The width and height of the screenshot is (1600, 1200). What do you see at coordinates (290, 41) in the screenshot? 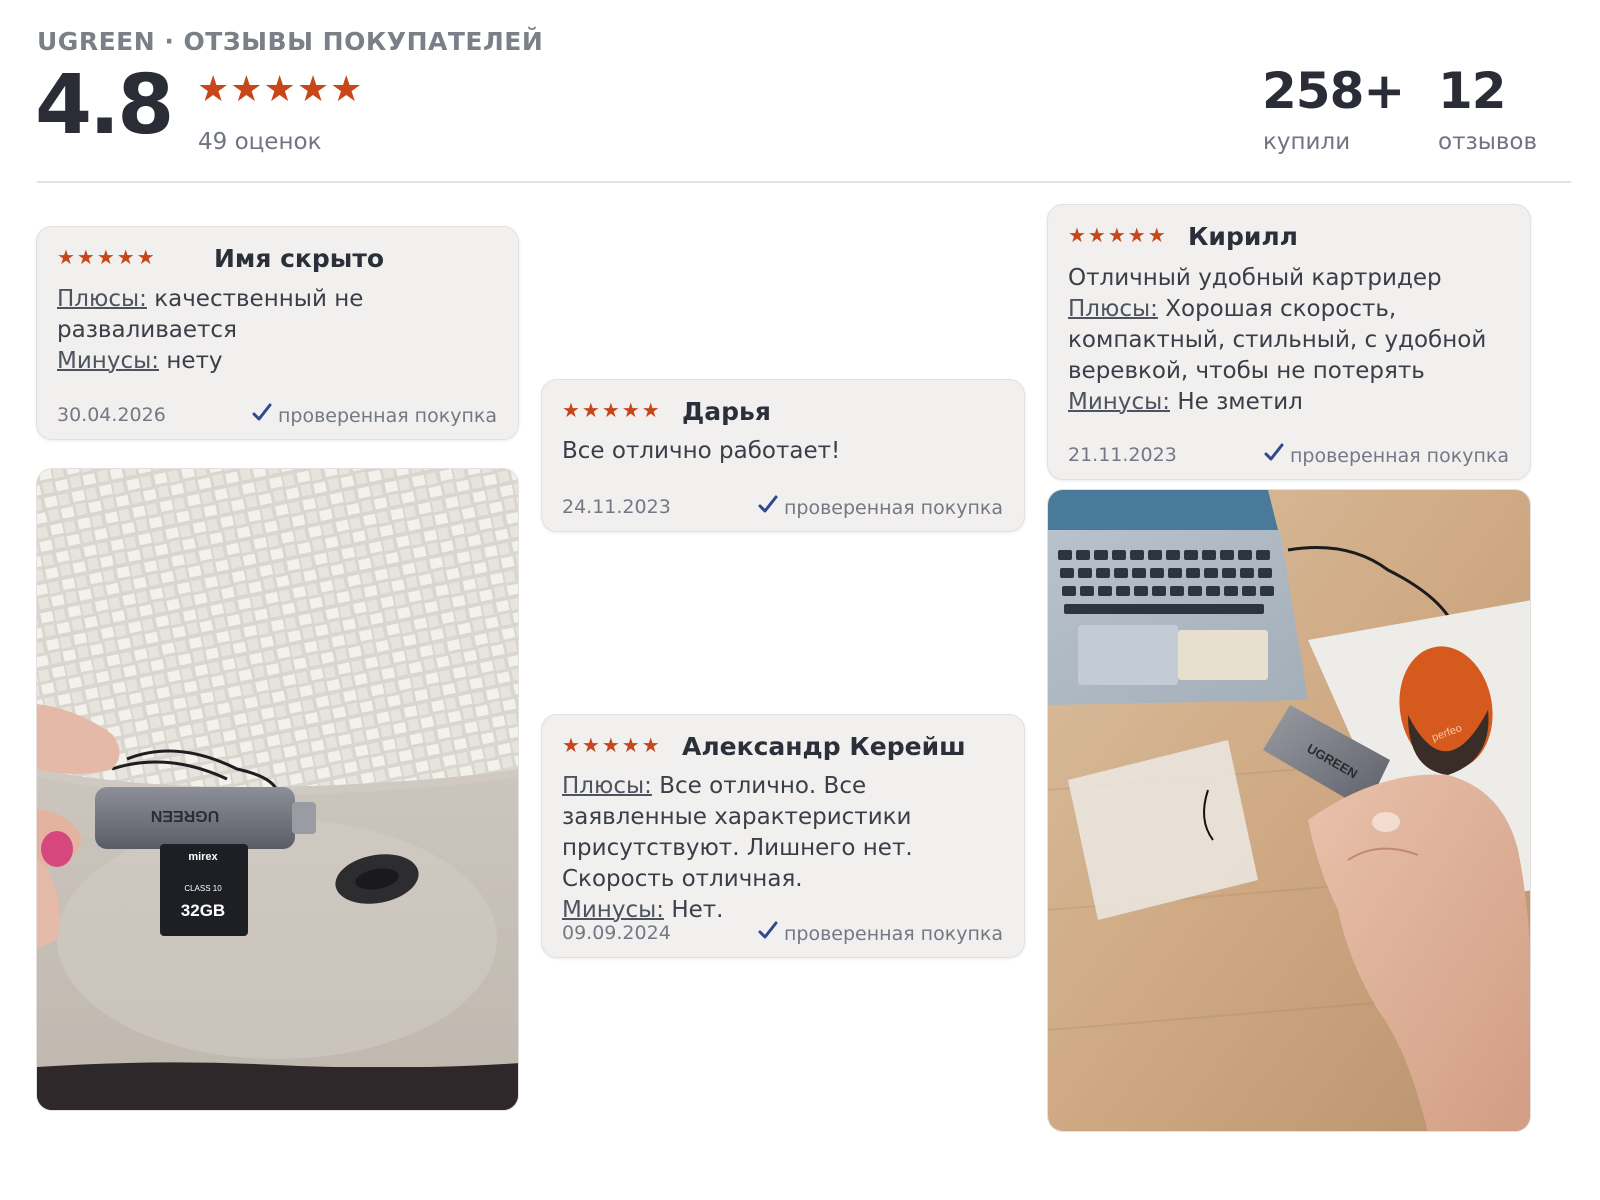
I see `page-kicker: UGREEN · ОТЗЫВЫ ПОКУПАТЕЛЕЙ` at bounding box center [290, 41].